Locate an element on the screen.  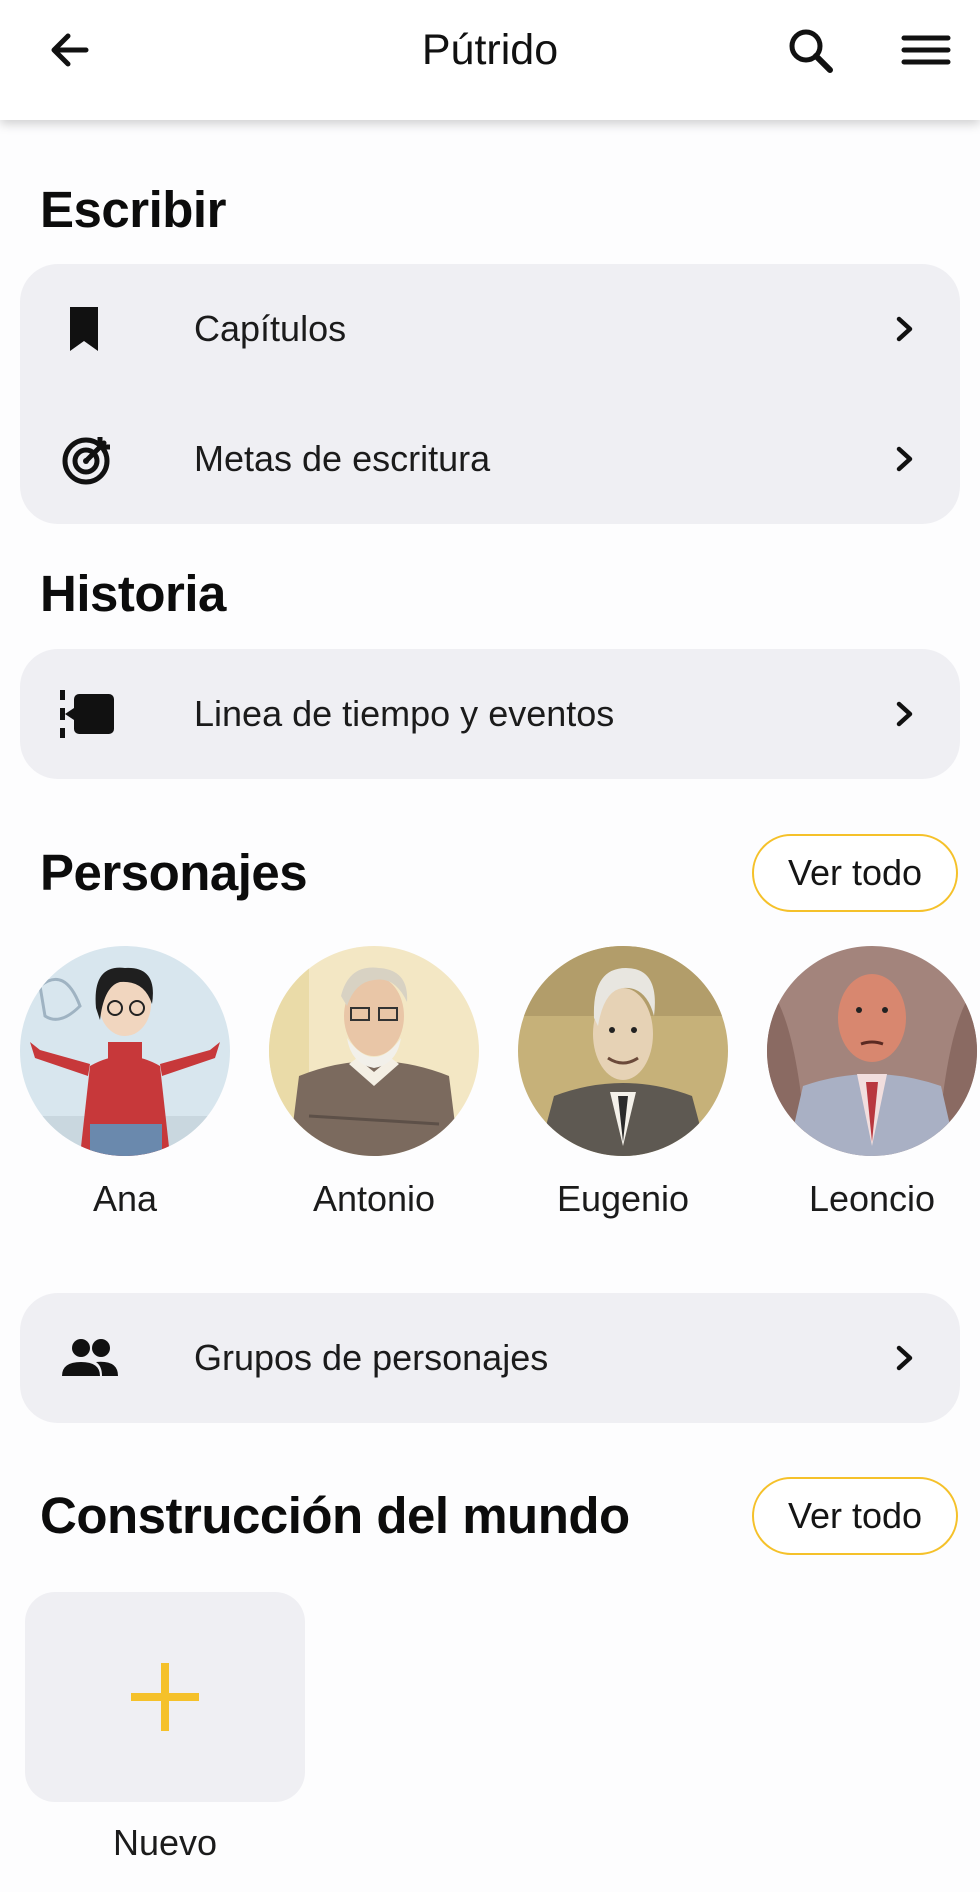
section-title-worldbuilding: Construcción del mundo is located at coordinates (335, 1515).